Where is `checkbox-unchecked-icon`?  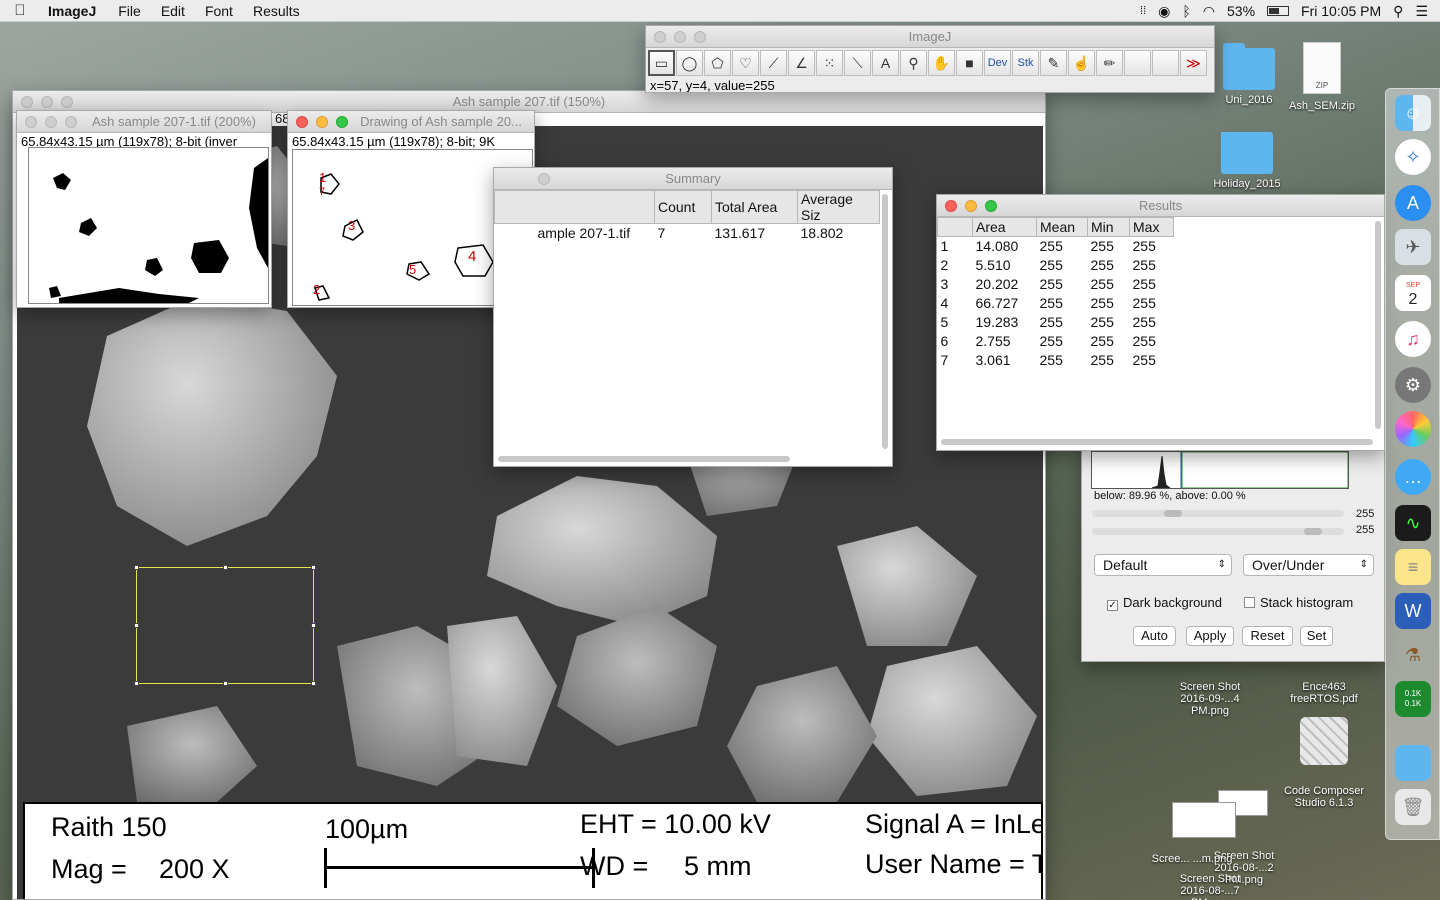 checkbox-unchecked-icon is located at coordinates (1249, 602).